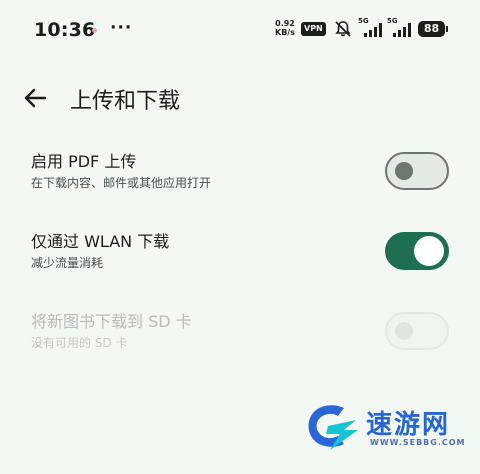 This screenshot has width=480, height=474. I want to click on network-speed-value: 0.92, so click(285, 23).